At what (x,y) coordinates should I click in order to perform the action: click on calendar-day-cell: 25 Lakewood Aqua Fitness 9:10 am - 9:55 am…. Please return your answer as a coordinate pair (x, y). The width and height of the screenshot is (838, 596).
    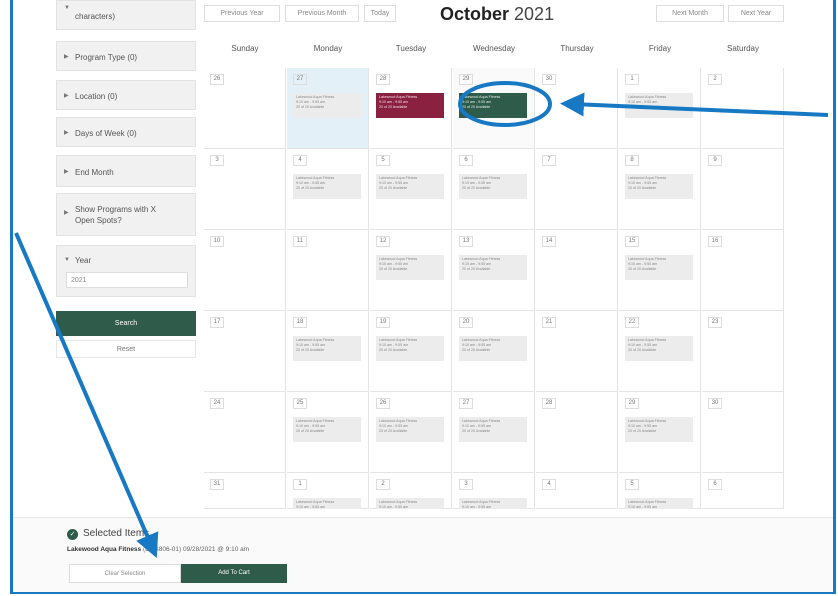
    Looking at the image, I should click on (328, 432).